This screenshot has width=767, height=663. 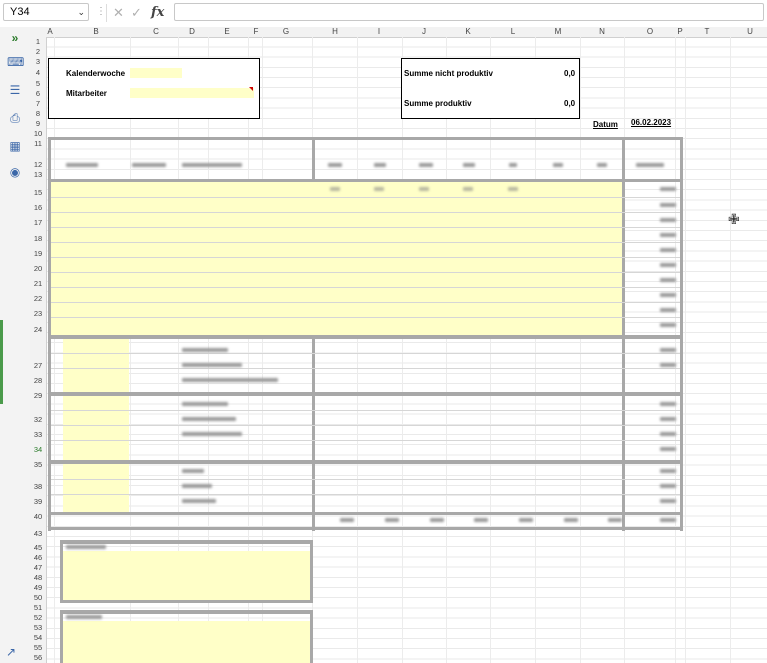 I want to click on formula-bar: Y34 ⌄ ⋮ ✕ ✓ fx, so click(x=383, y=14).